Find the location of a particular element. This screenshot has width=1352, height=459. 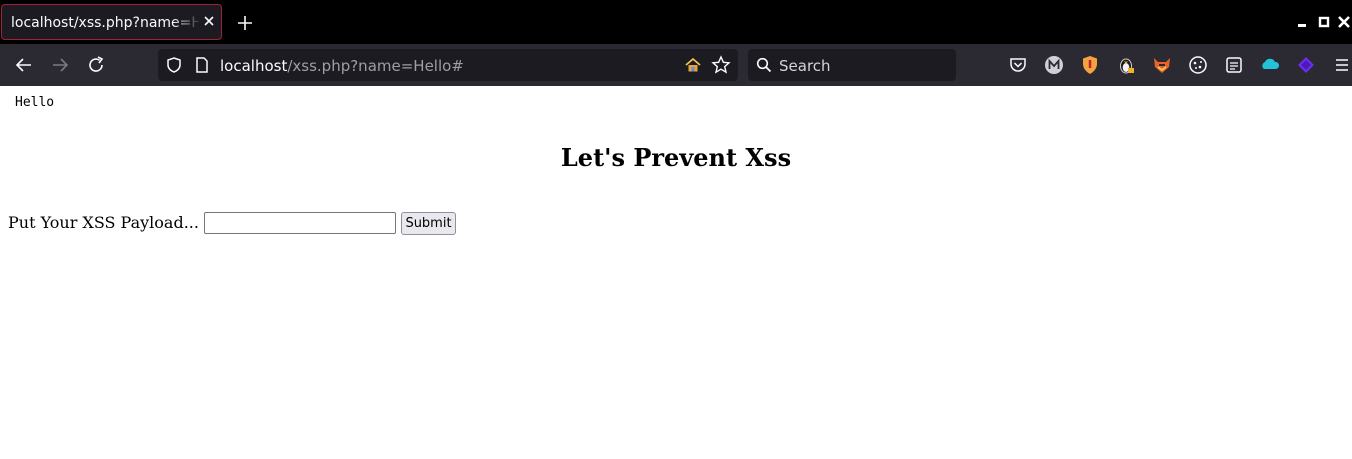

reflected-name-text: Hello is located at coordinates (35, 102).